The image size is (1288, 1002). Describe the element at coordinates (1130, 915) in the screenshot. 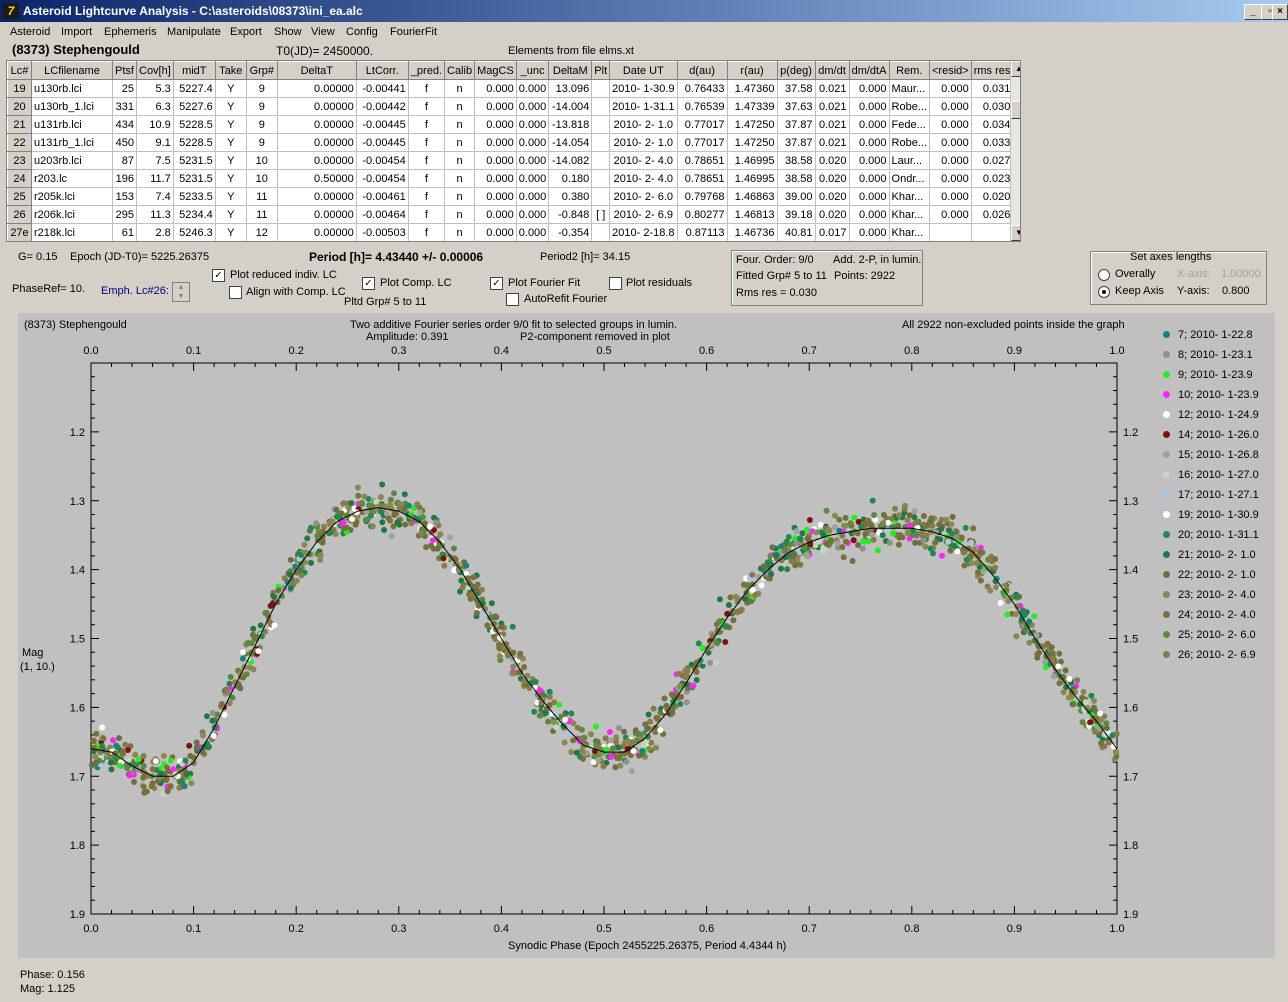

I see `y-tick-label-right: 1.9` at that location.